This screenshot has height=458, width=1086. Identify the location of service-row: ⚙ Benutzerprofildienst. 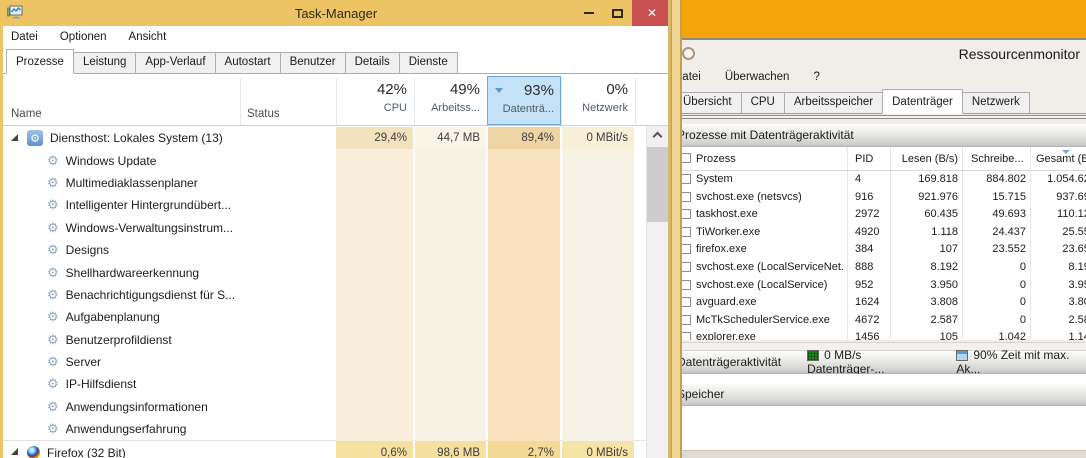
(335, 340).